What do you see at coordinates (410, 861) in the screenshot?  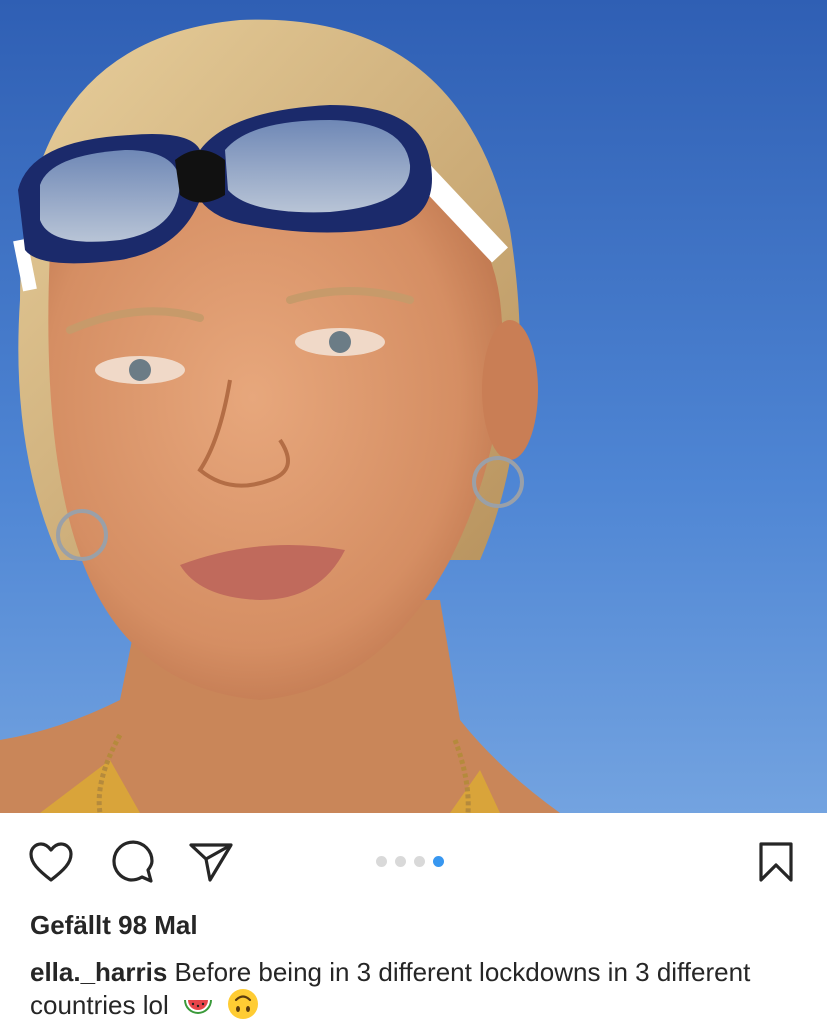 I see `carousel-indicator` at bounding box center [410, 861].